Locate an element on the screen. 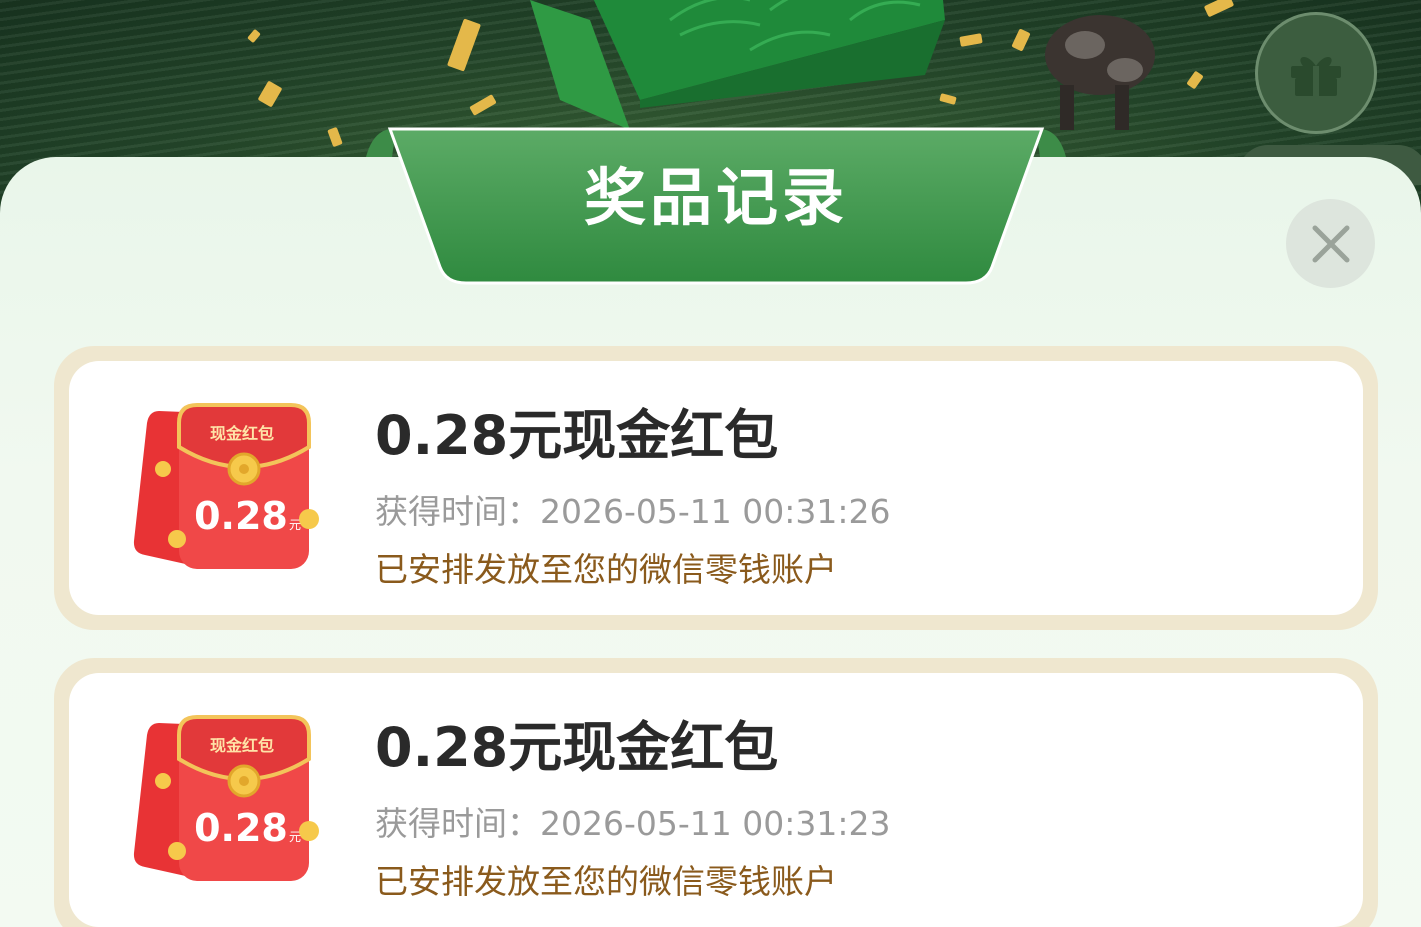  prize-time: 获得时间：2026-05-11 00:31:23 is located at coordinates (632, 821).